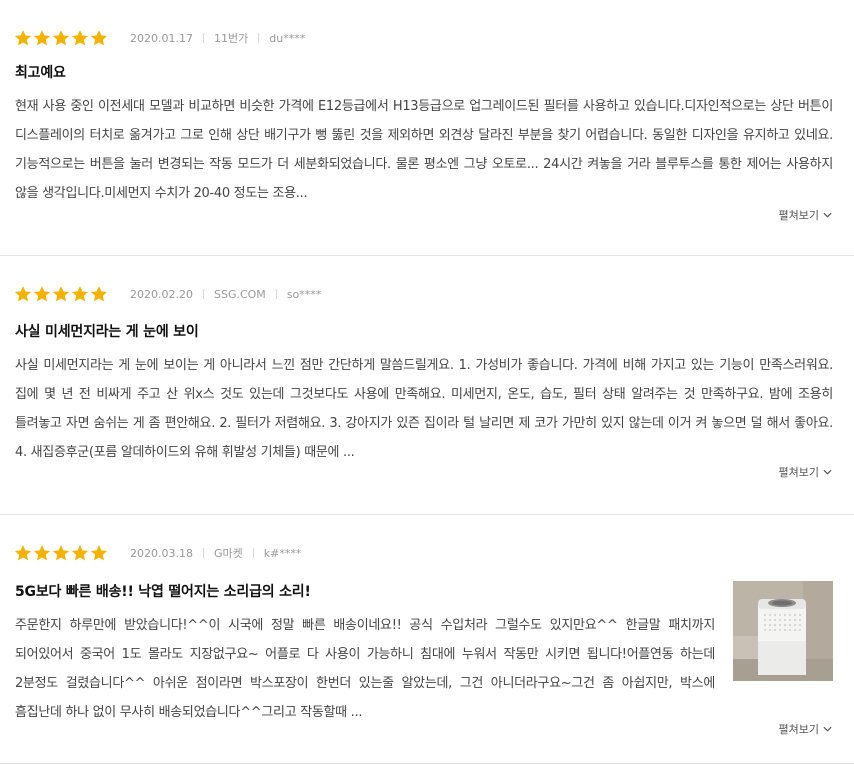 This screenshot has height=764, width=854. I want to click on review-date: 2020.03.18, so click(161, 553).